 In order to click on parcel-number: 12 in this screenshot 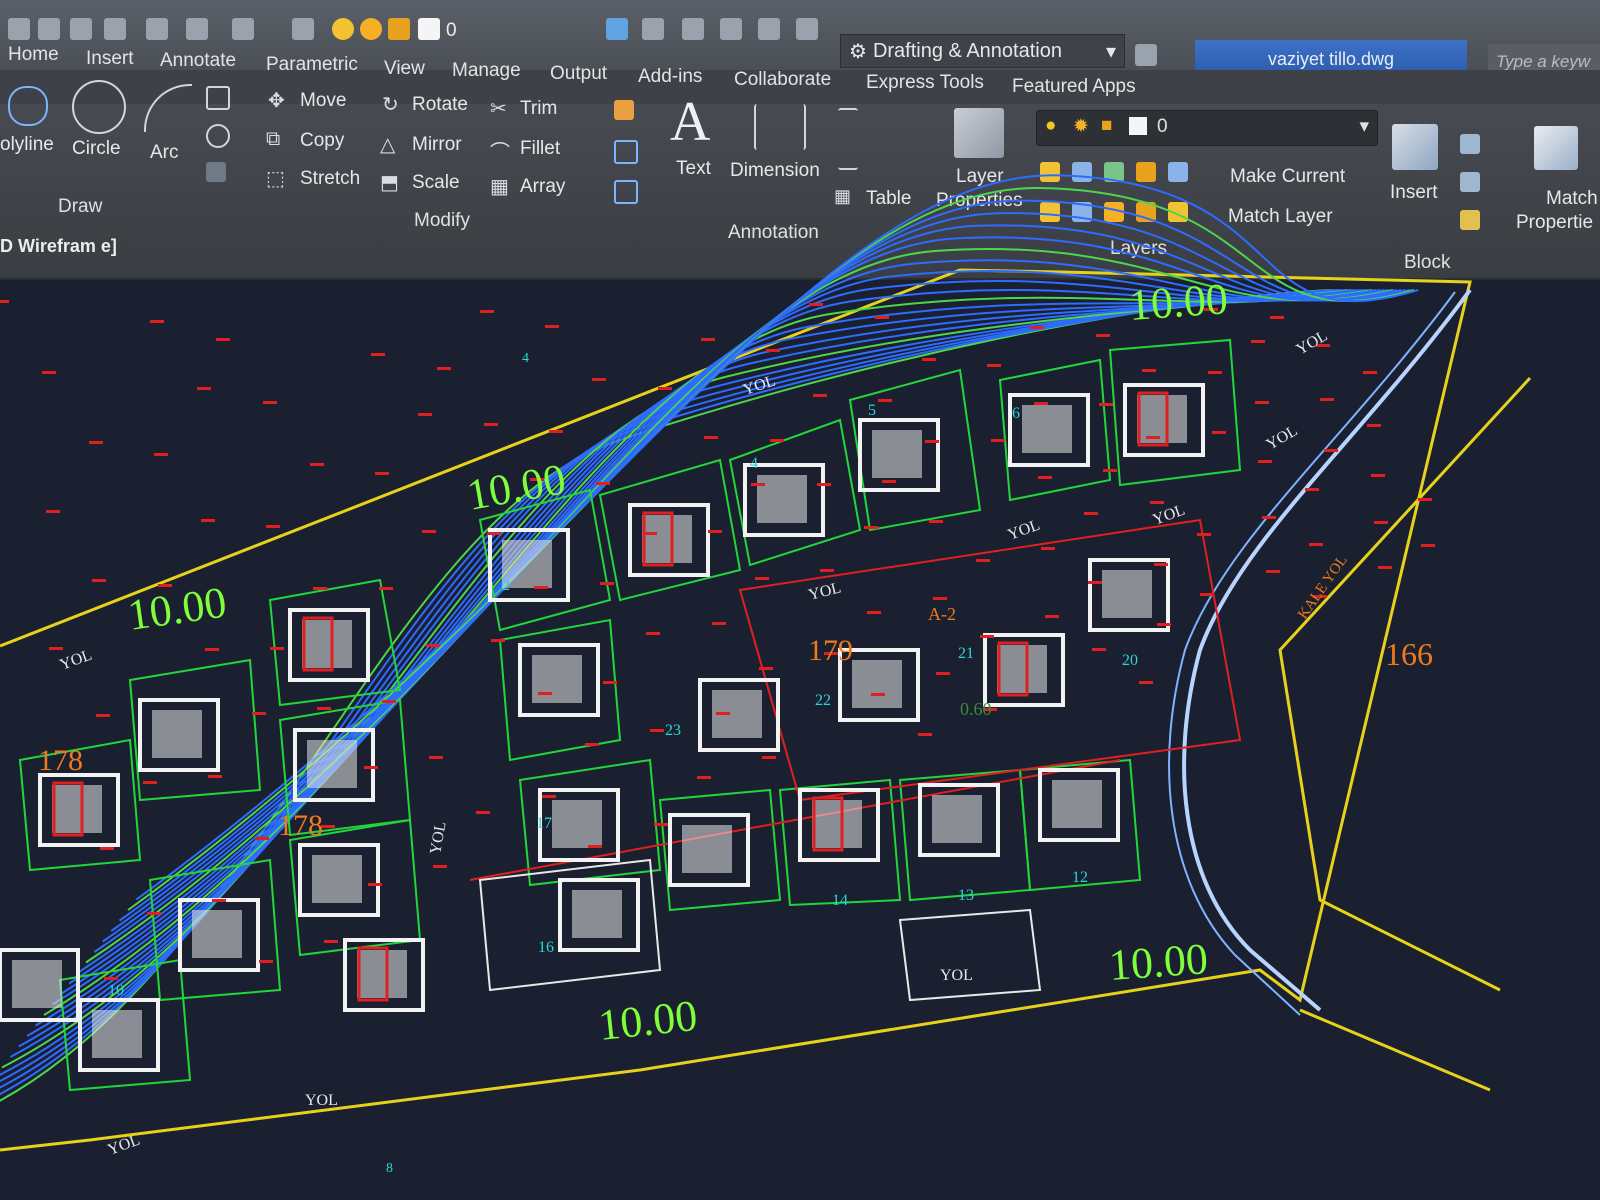, I will do `click(1080, 877)`.